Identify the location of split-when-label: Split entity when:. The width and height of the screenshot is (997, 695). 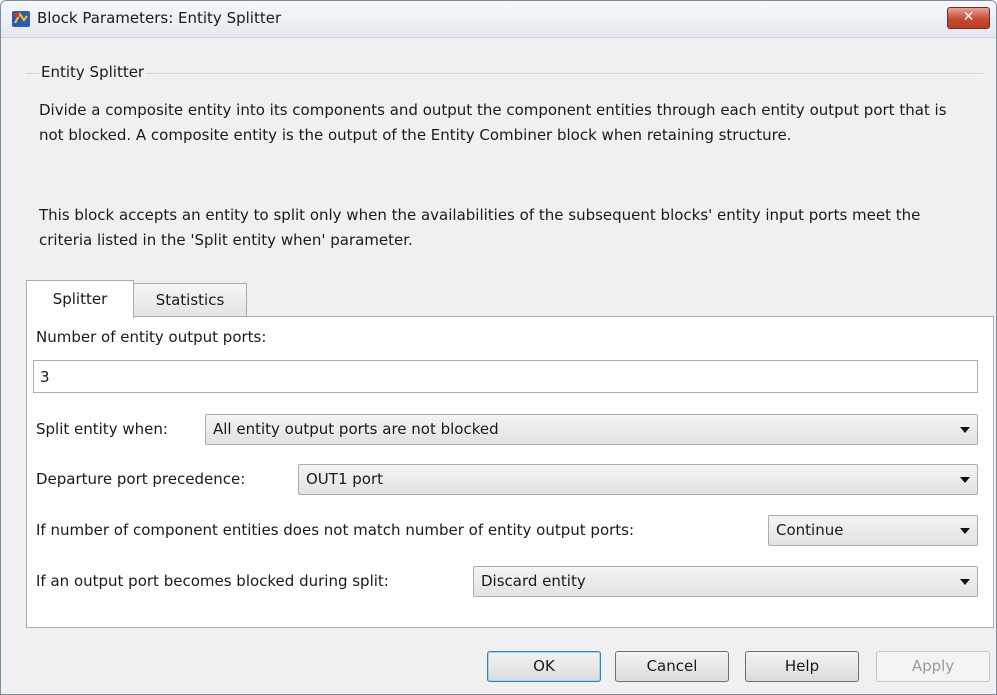
(102, 429).